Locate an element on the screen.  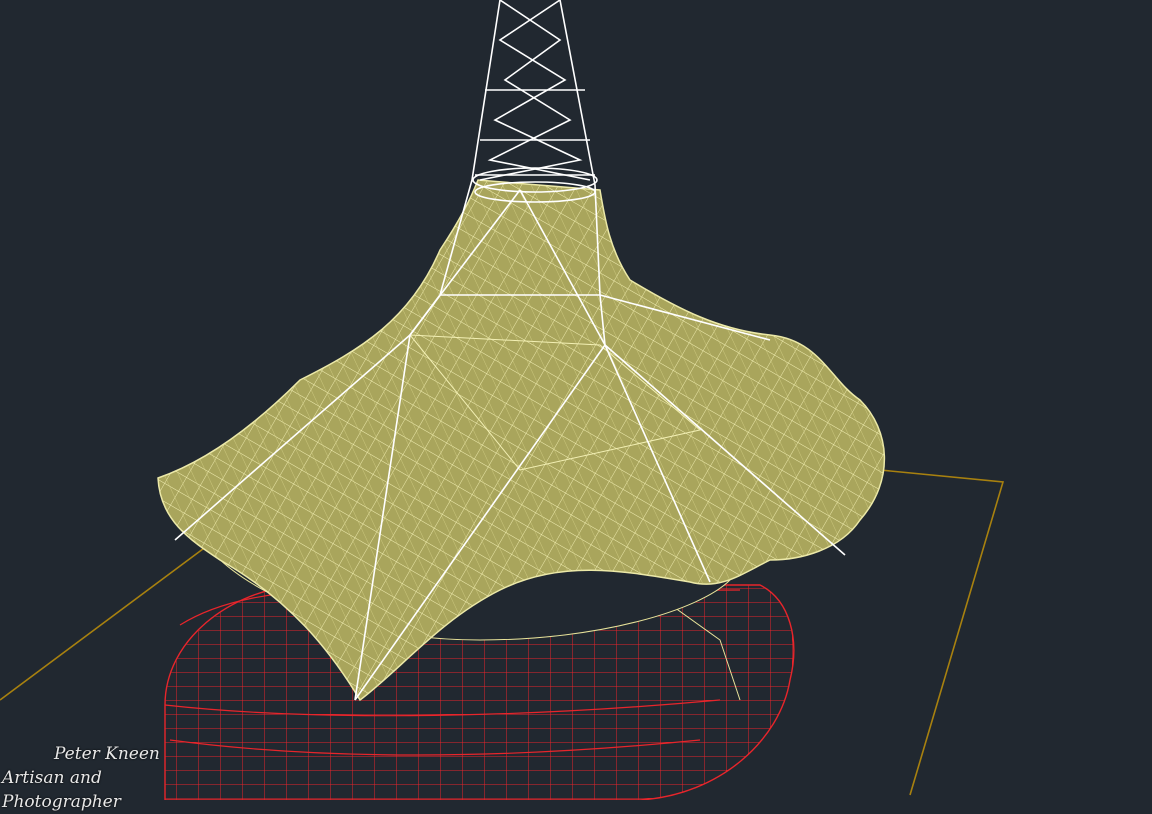
watermark-signature: Peter Kneen Artisan and Photographer is located at coordinates (105, 778).